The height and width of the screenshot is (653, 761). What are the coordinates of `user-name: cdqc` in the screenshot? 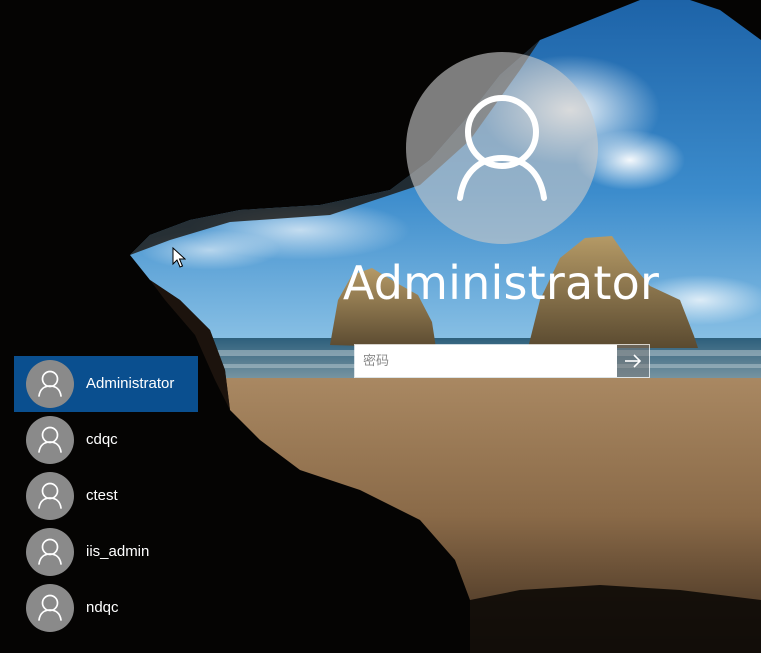 It's located at (102, 439).